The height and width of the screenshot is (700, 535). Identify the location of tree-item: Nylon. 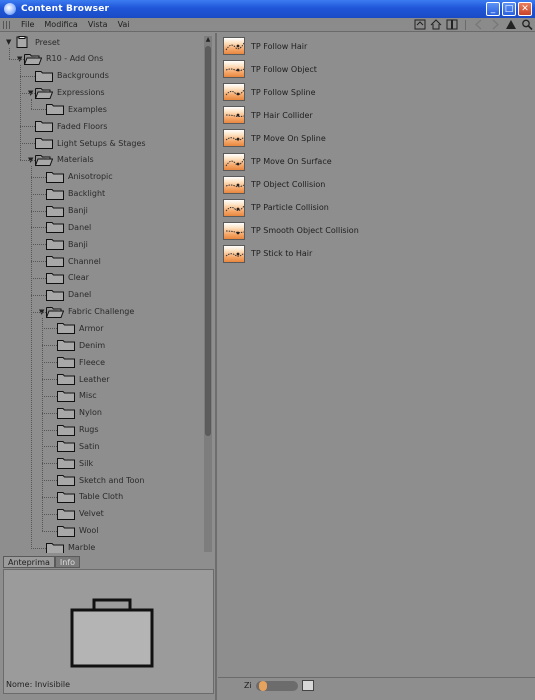
(76, 413).